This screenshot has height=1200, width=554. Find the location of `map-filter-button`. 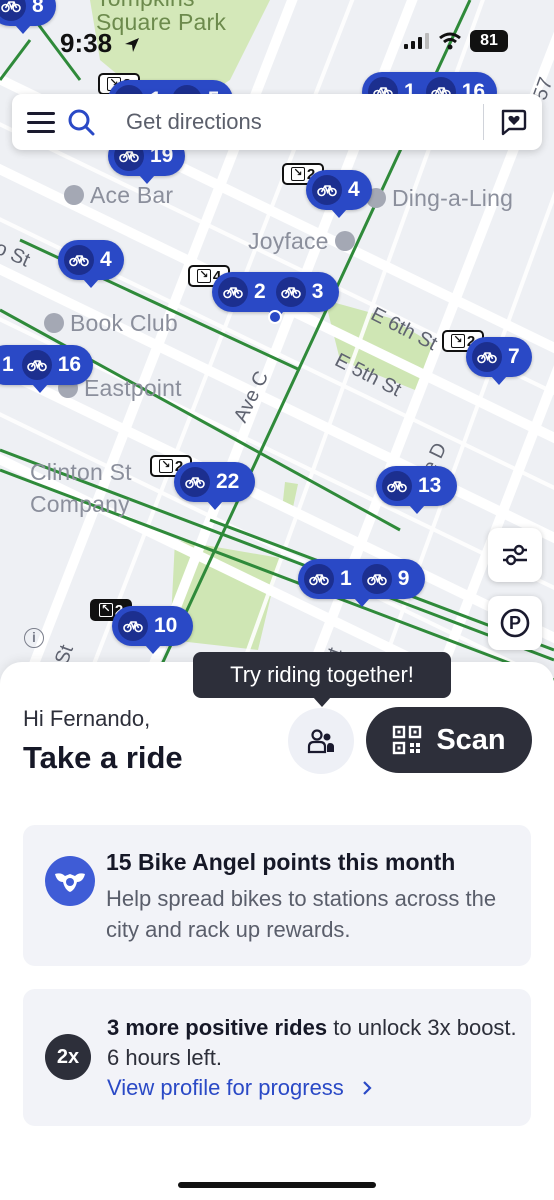

map-filter-button is located at coordinates (515, 555).